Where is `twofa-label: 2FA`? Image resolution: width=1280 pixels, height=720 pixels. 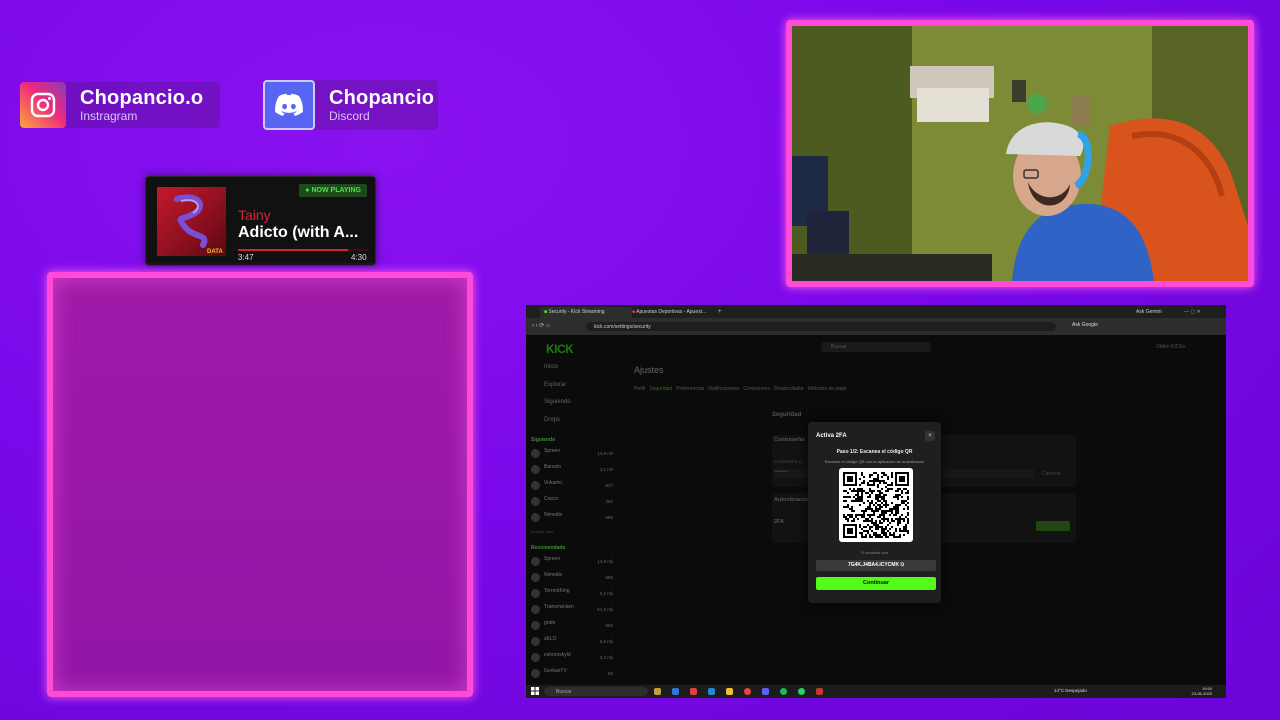
twofa-label: 2FA is located at coordinates (779, 522).